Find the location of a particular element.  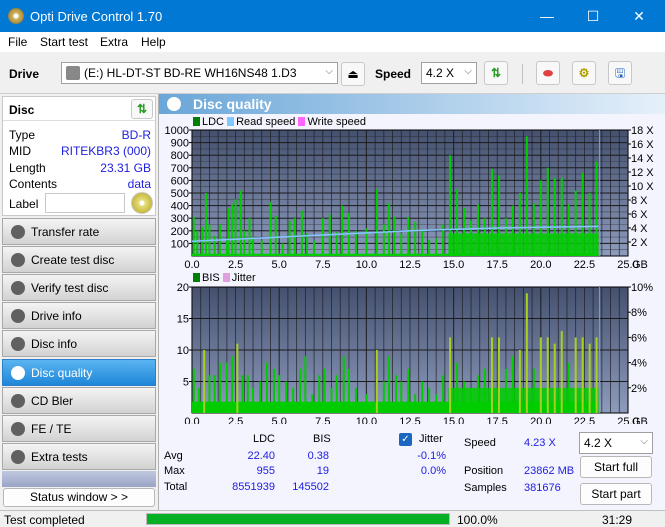

status-window-button: Status window > > is located at coordinates (79, 497).